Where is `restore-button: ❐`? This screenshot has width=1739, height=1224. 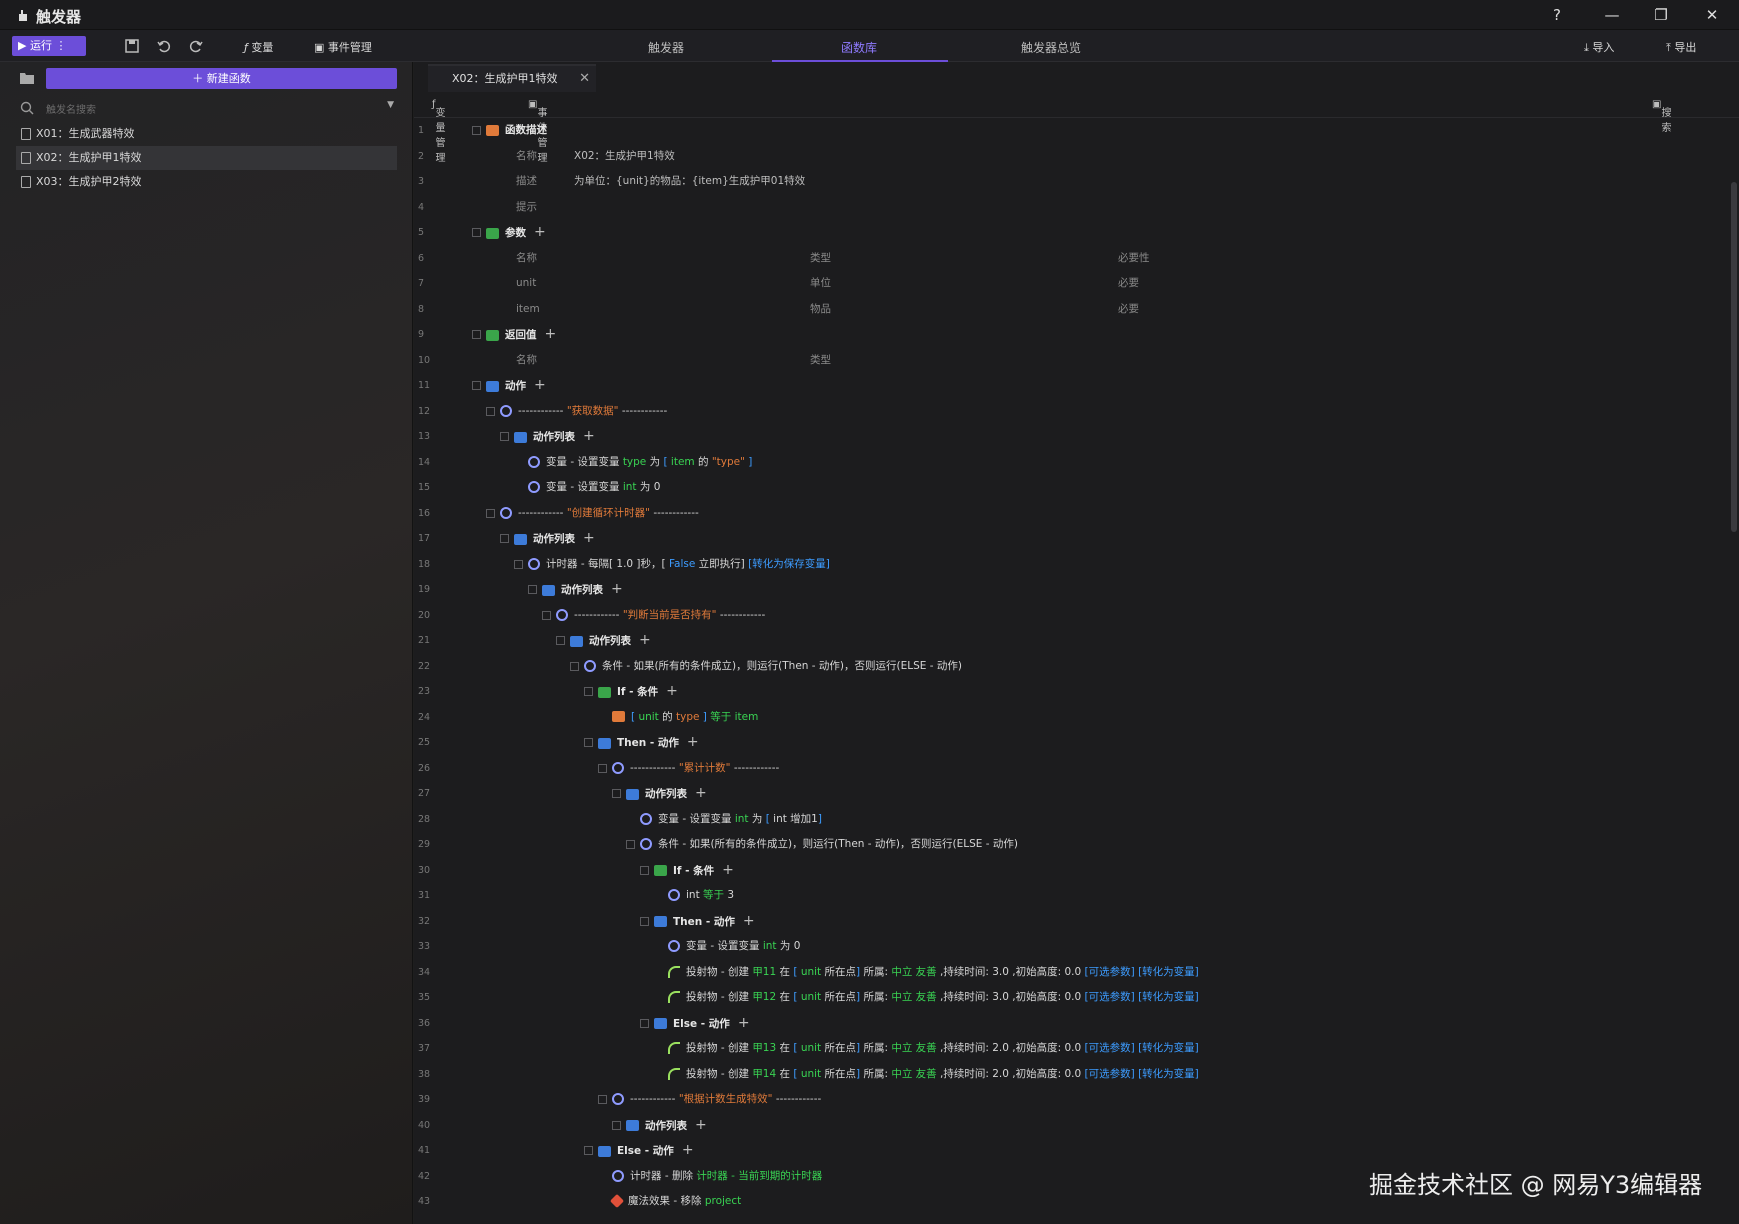 restore-button: ❐ is located at coordinates (1661, 15).